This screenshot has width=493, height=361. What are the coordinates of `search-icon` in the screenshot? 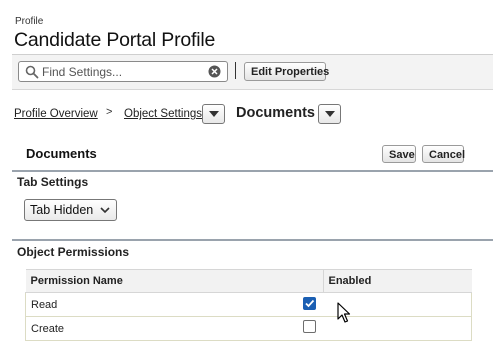 It's located at (32, 72).